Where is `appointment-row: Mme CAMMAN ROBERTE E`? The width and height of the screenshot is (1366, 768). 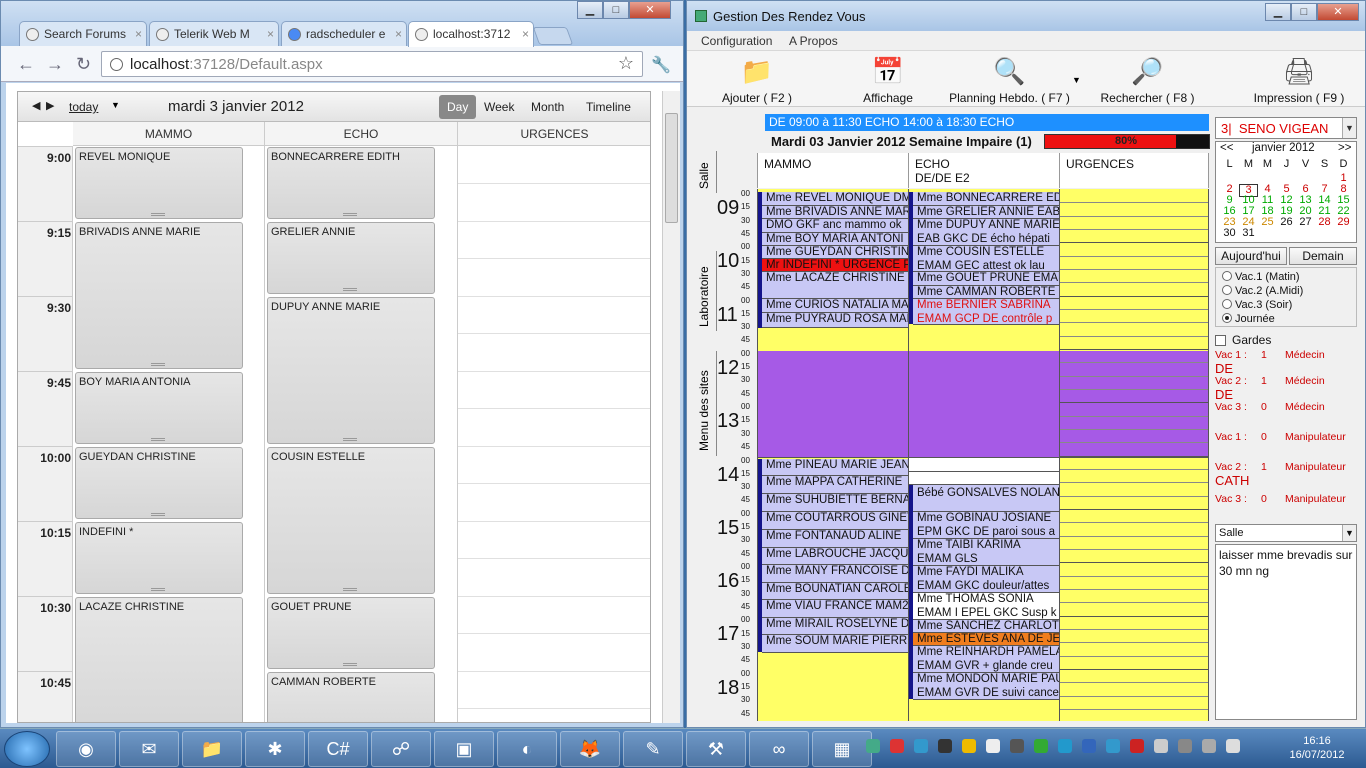 appointment-row: Mme CAMMAN ROBERTE E is located at coordinates (986, 292).